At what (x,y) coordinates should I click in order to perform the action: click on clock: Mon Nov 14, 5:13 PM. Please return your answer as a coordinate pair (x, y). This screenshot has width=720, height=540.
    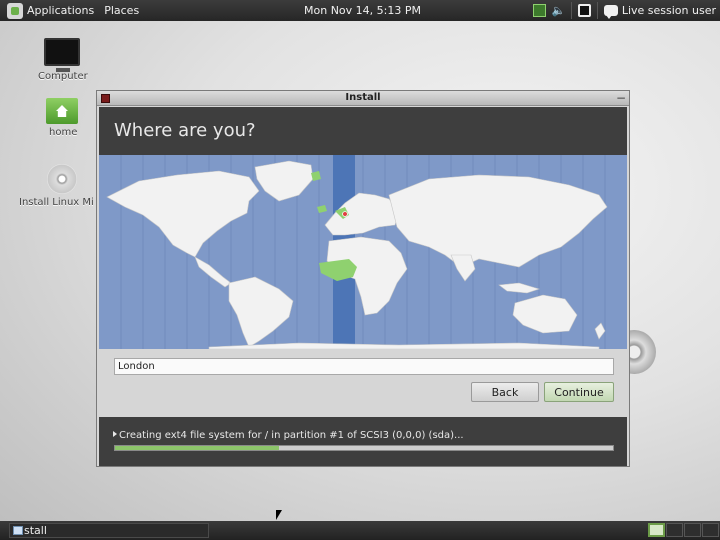
    Looking at the image, I should click on (362, 10).